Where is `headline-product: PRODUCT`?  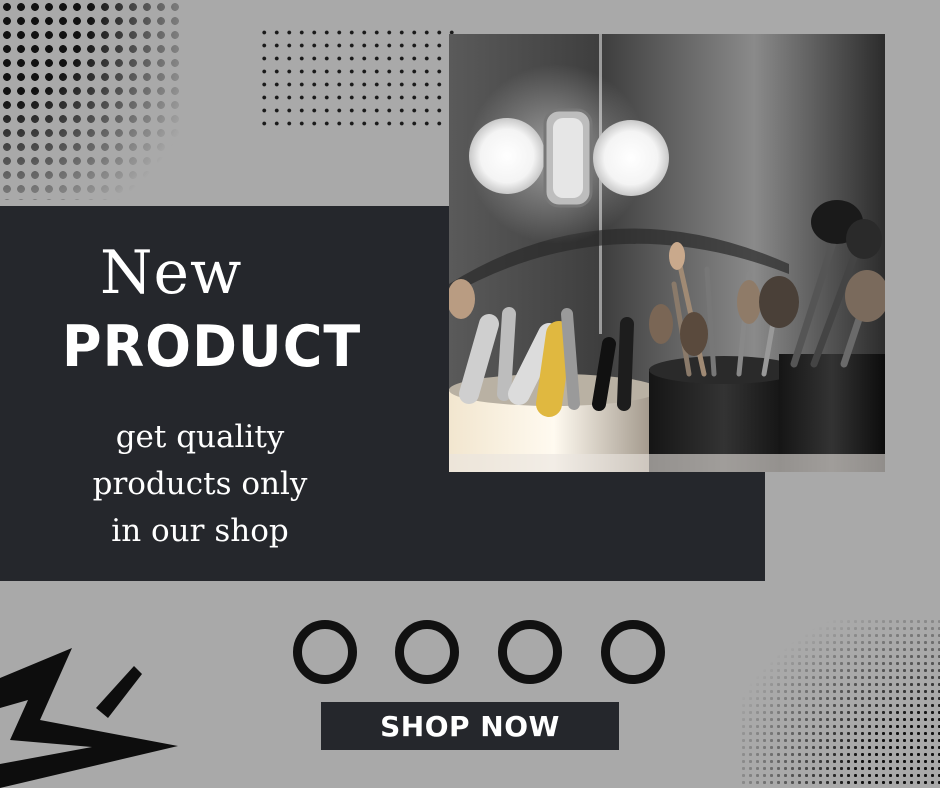
headline-product: PRODUCT is located at coordinates (212, 346).